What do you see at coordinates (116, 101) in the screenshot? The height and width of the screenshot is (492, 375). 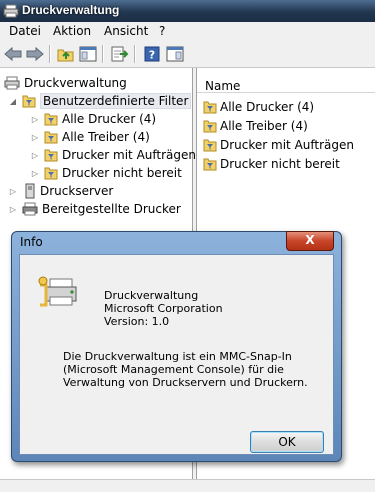 I see `tree-label: Benutzerdefinierte Filter` at bounding box center [116, 101].